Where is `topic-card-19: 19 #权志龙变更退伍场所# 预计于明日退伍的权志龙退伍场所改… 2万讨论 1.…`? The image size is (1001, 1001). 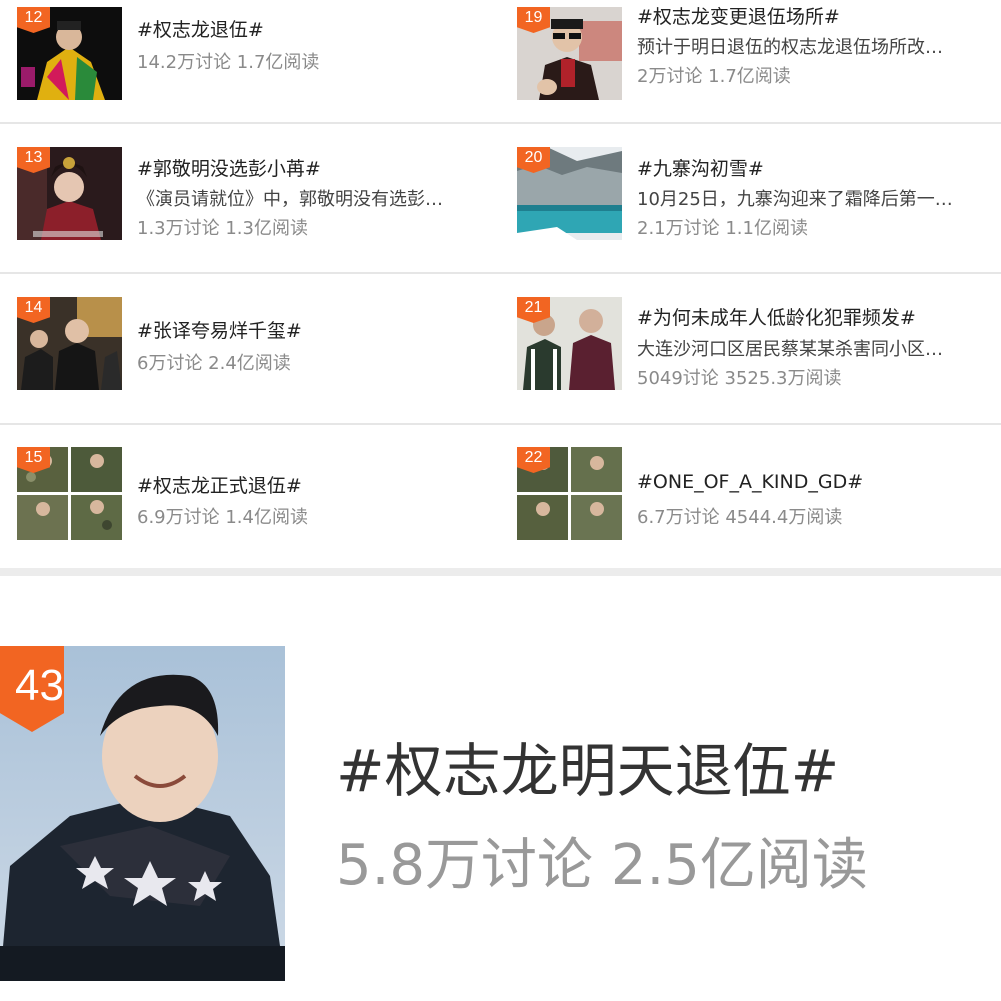
topic-card-19: 19 #权志龙变更退伍场所# 预计于明日退伍的权志龙退伍场所改… 2万讨论 1.… is located at coordinates (742, 62).